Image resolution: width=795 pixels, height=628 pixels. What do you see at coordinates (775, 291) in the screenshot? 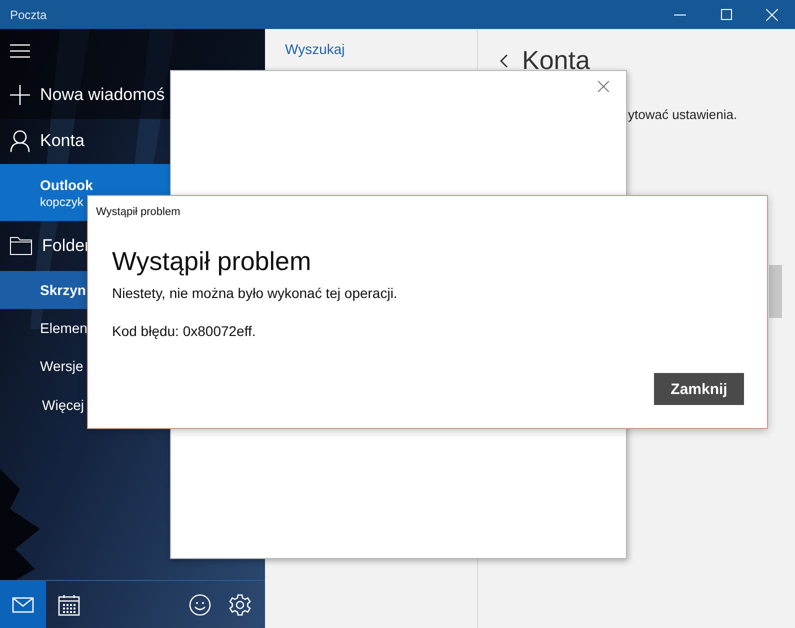
I see `scroll-thumb` at bounding box center [775, 291].